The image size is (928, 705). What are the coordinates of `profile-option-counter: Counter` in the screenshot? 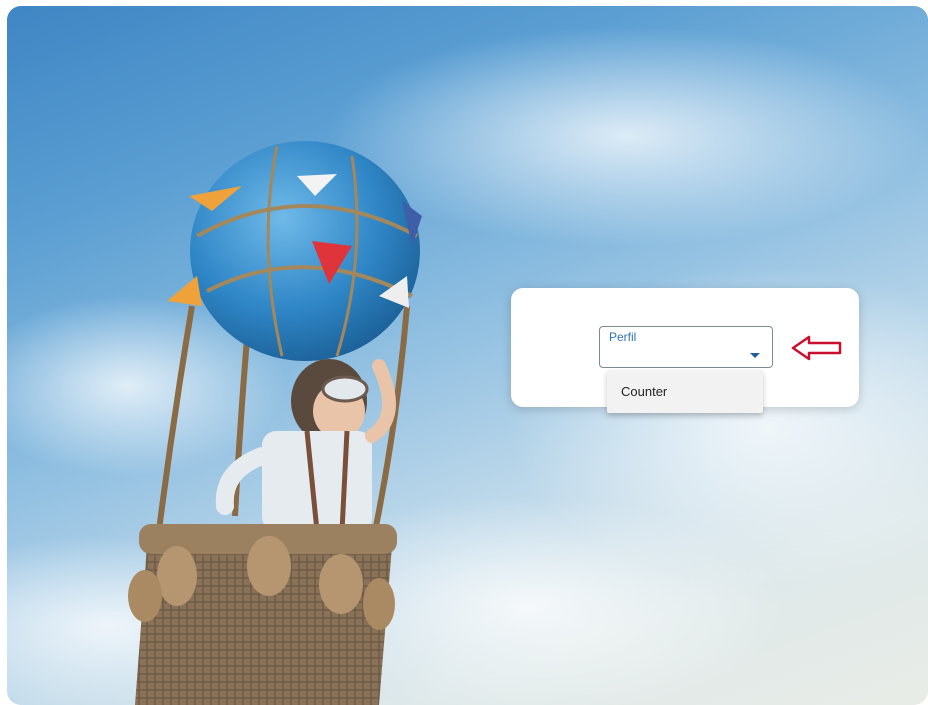 It's located at (685, 391).